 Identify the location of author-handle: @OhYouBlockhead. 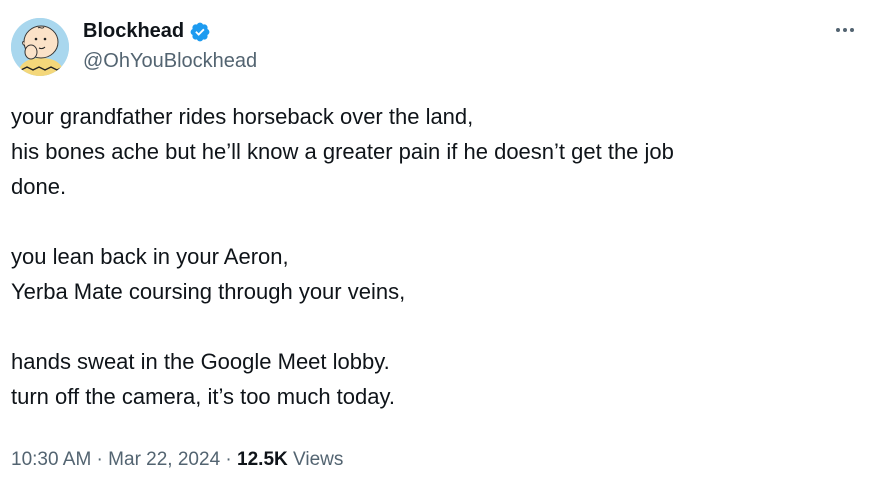
(170, 61).